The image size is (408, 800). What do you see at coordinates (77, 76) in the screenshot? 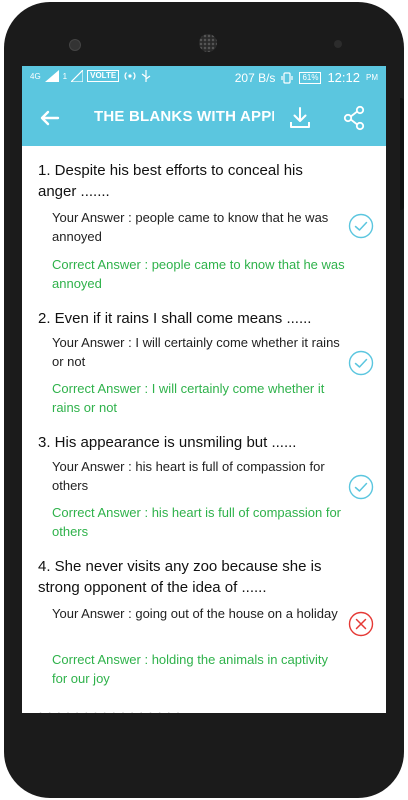
I see `signal2-icon` at bounding box center [77, 76].